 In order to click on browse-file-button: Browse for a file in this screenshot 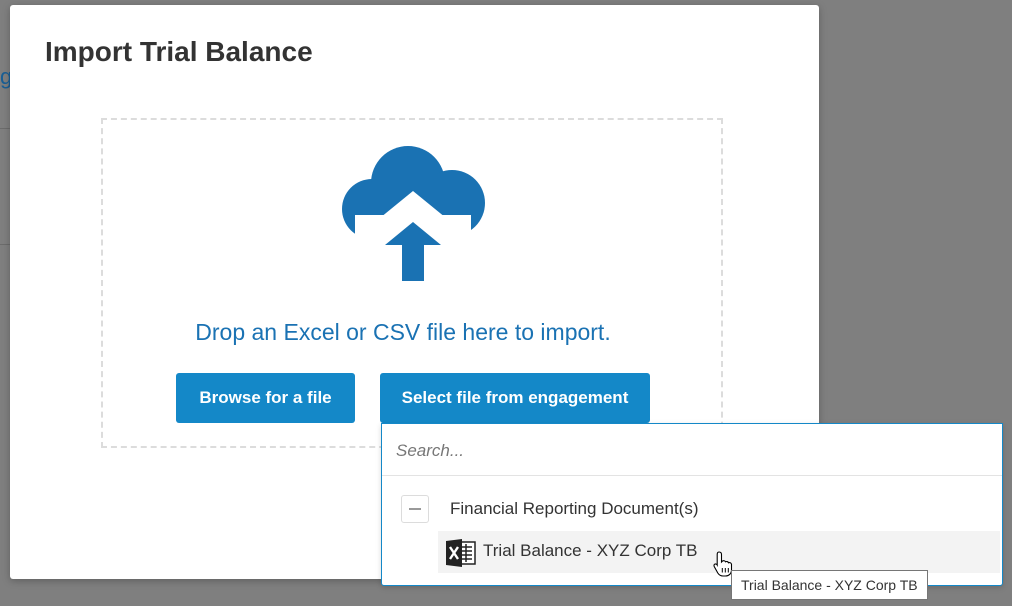, I will do `click(265, 398)`.